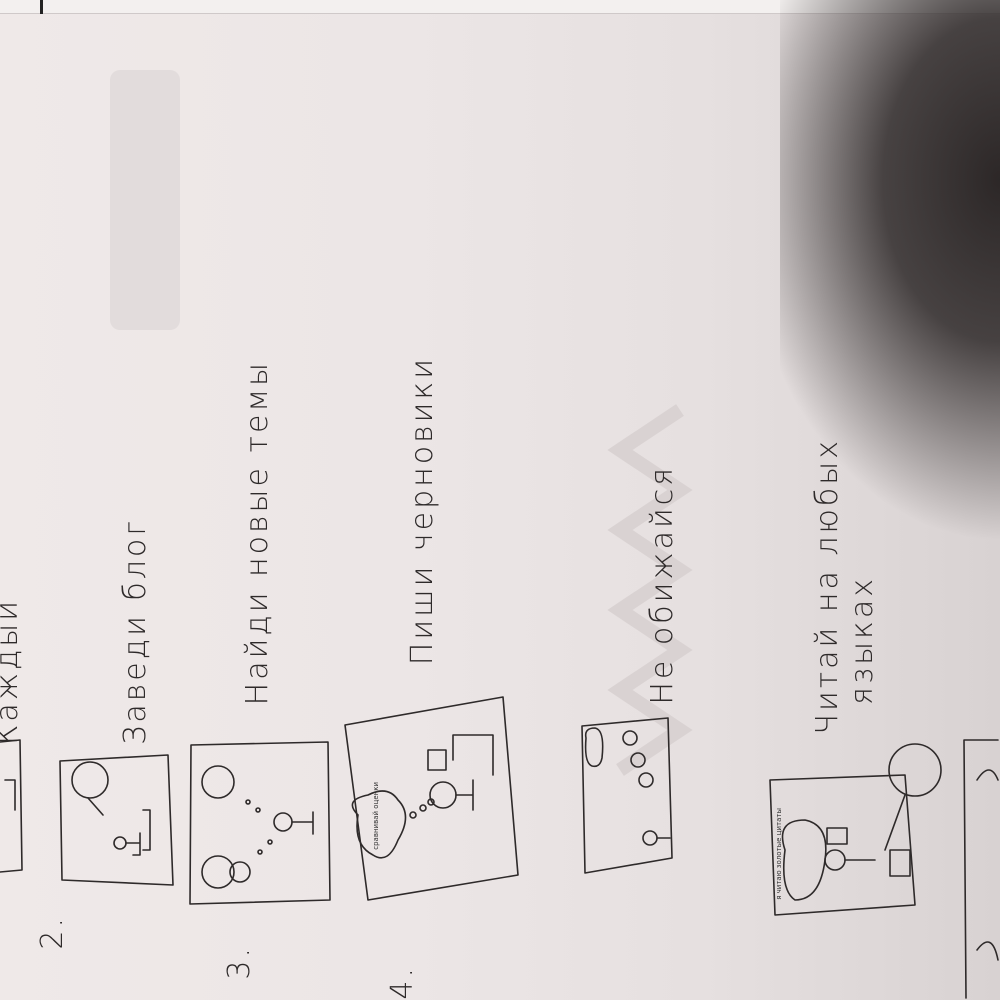 The image size is (1000, 1000). Describe the element at coordinates (422, 510) in the screenshot. I see `caption-write-drafts: Пиши черновики` at that location.